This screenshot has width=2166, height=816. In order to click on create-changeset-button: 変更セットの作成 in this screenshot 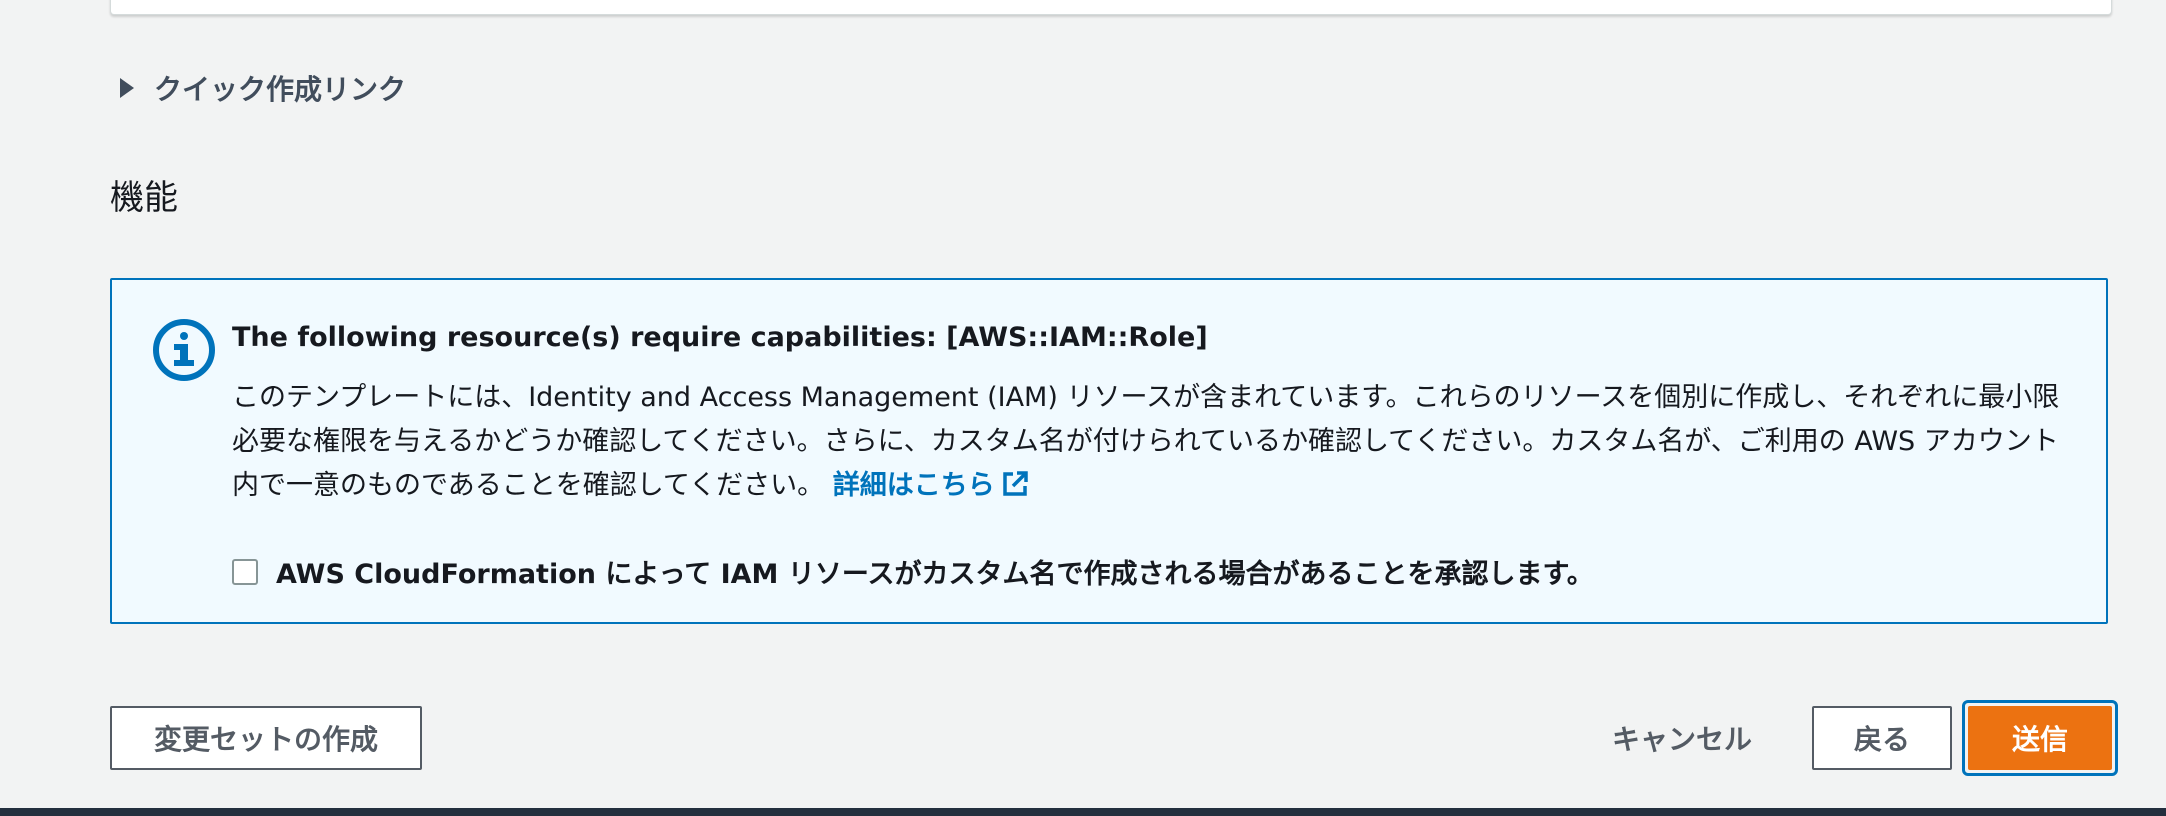, I will do `click(266, 738)`.